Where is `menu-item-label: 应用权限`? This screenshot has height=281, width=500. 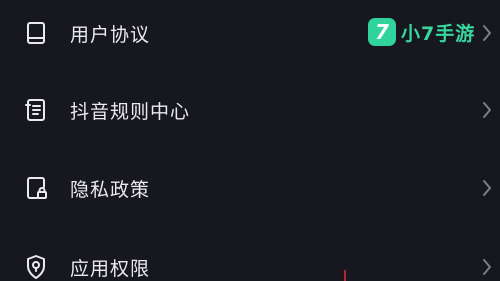 menu-item-label: 应用权限 is located at coordinates (110, 268).